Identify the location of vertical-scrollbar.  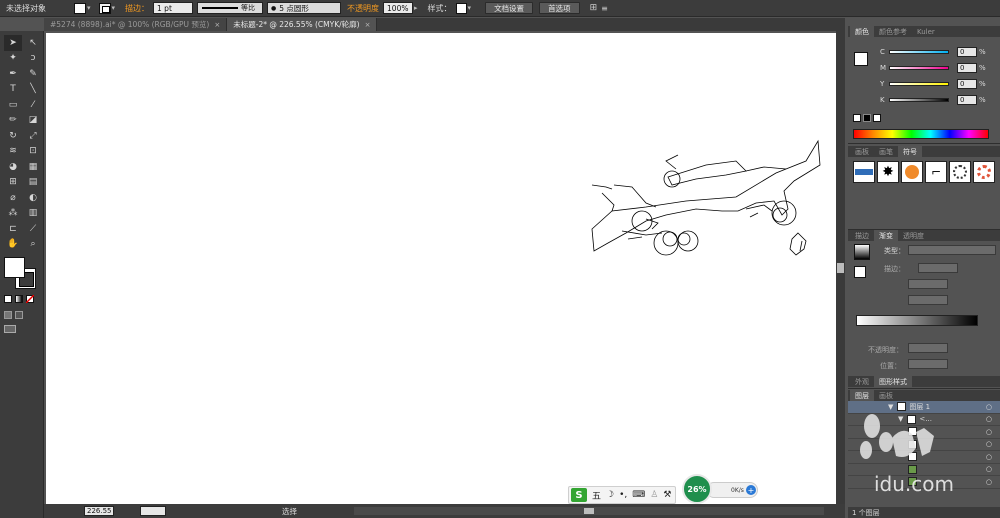
(840, 267).